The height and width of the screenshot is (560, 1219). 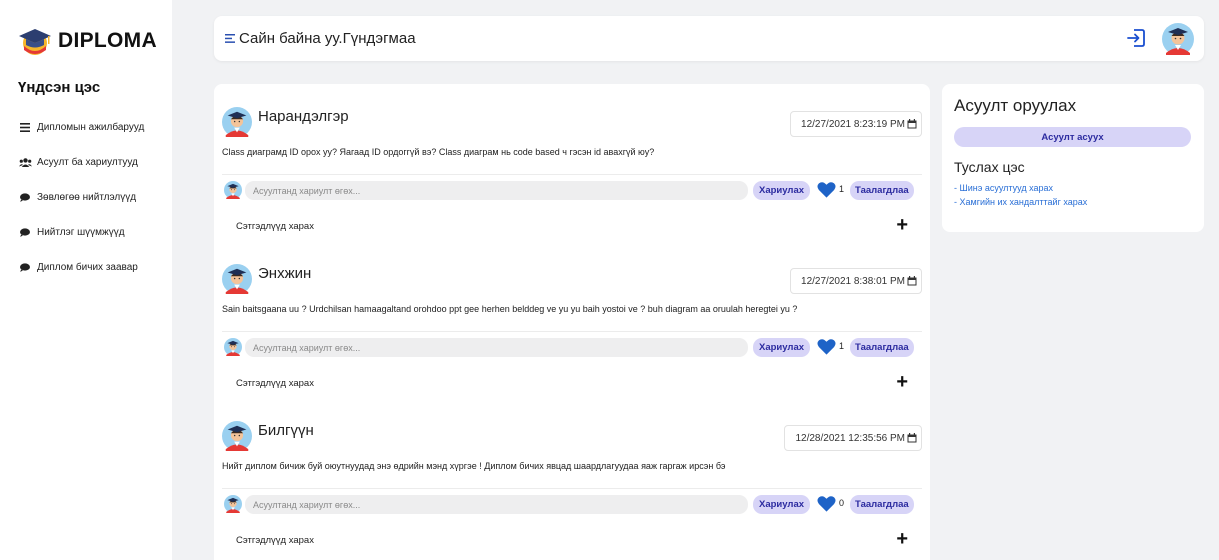 I want to click on like-count: 0, so click(x=842, y=503).